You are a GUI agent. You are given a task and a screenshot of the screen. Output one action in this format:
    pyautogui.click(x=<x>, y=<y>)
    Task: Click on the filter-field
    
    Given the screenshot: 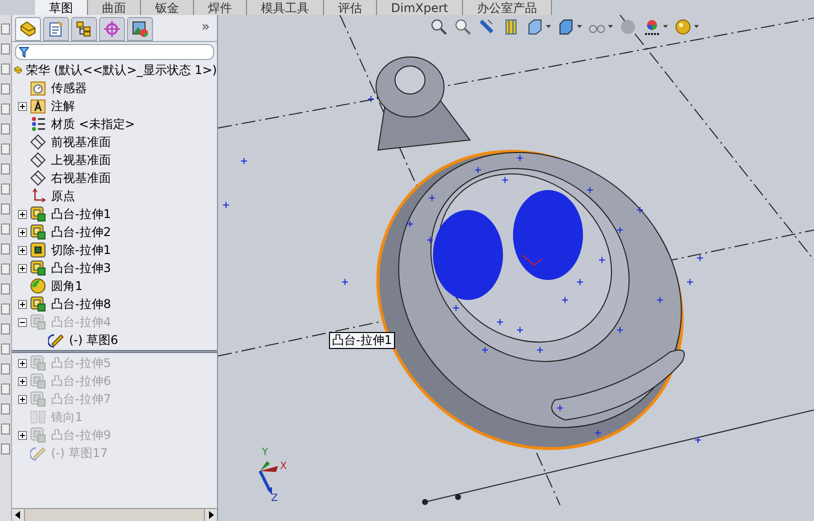 What is the action you would take?
    pyautogui.click(x=114, y=52)
    